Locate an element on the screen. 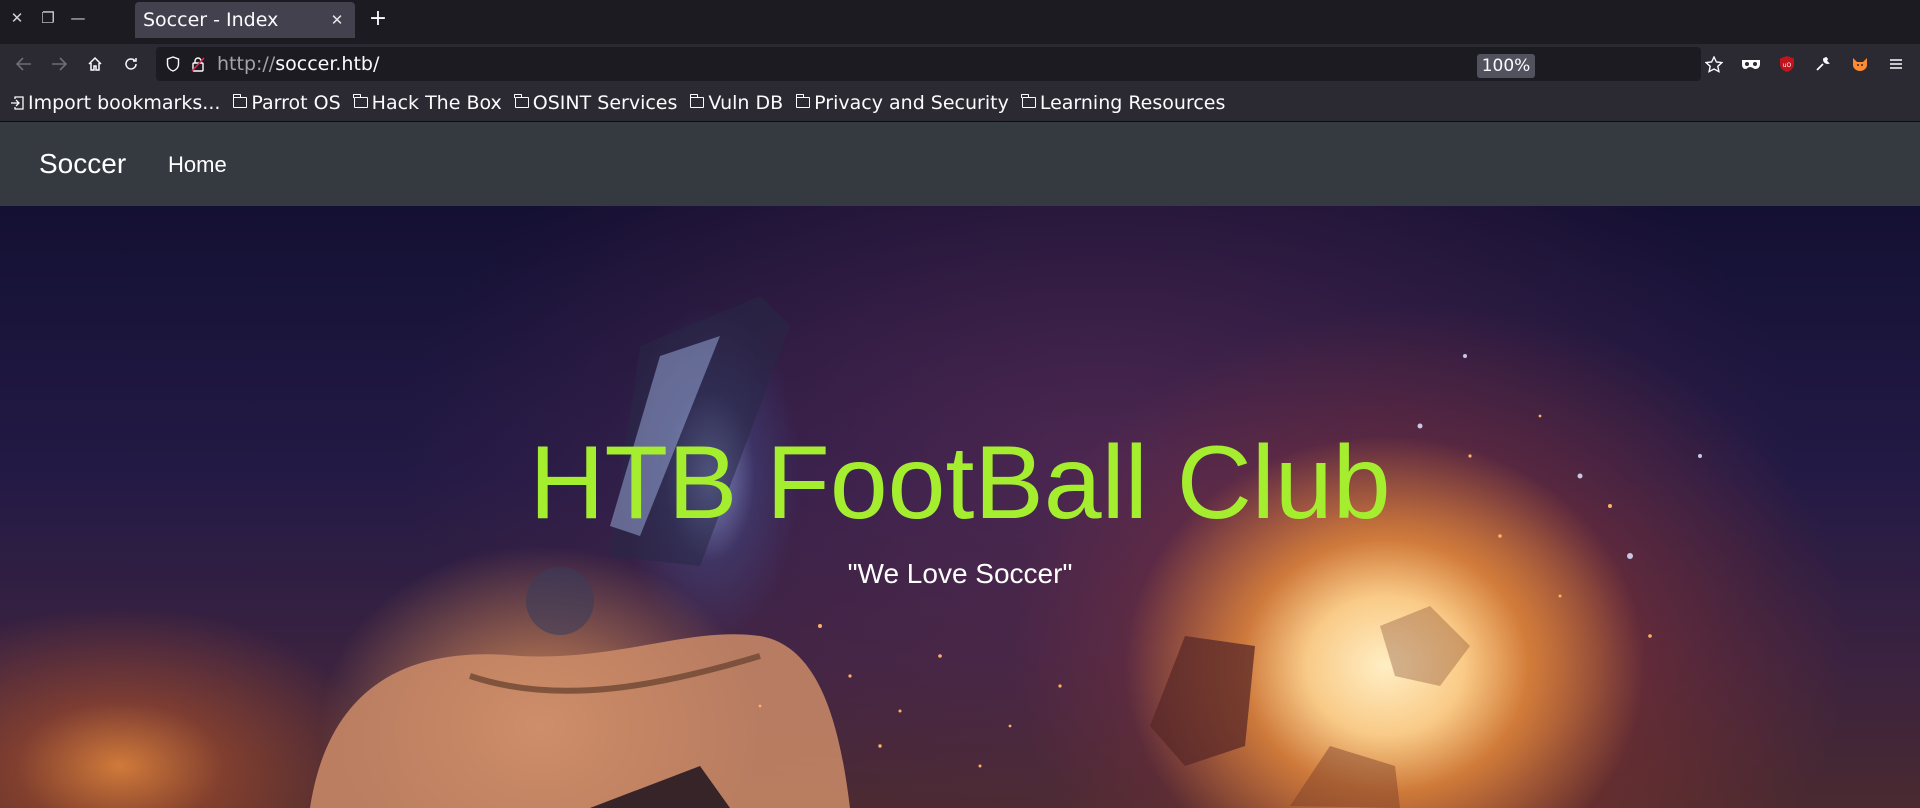  back-button is located at coordinates (24, 64).